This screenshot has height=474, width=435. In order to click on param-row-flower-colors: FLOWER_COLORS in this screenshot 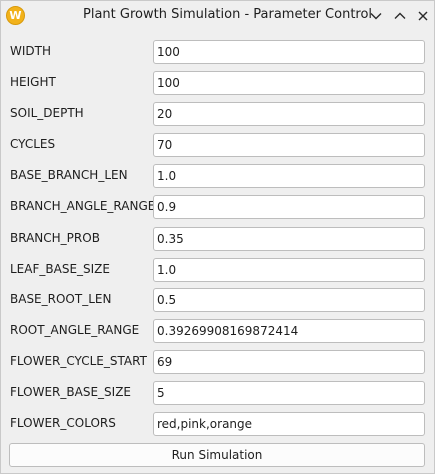, I will do `click(217, 424)`.